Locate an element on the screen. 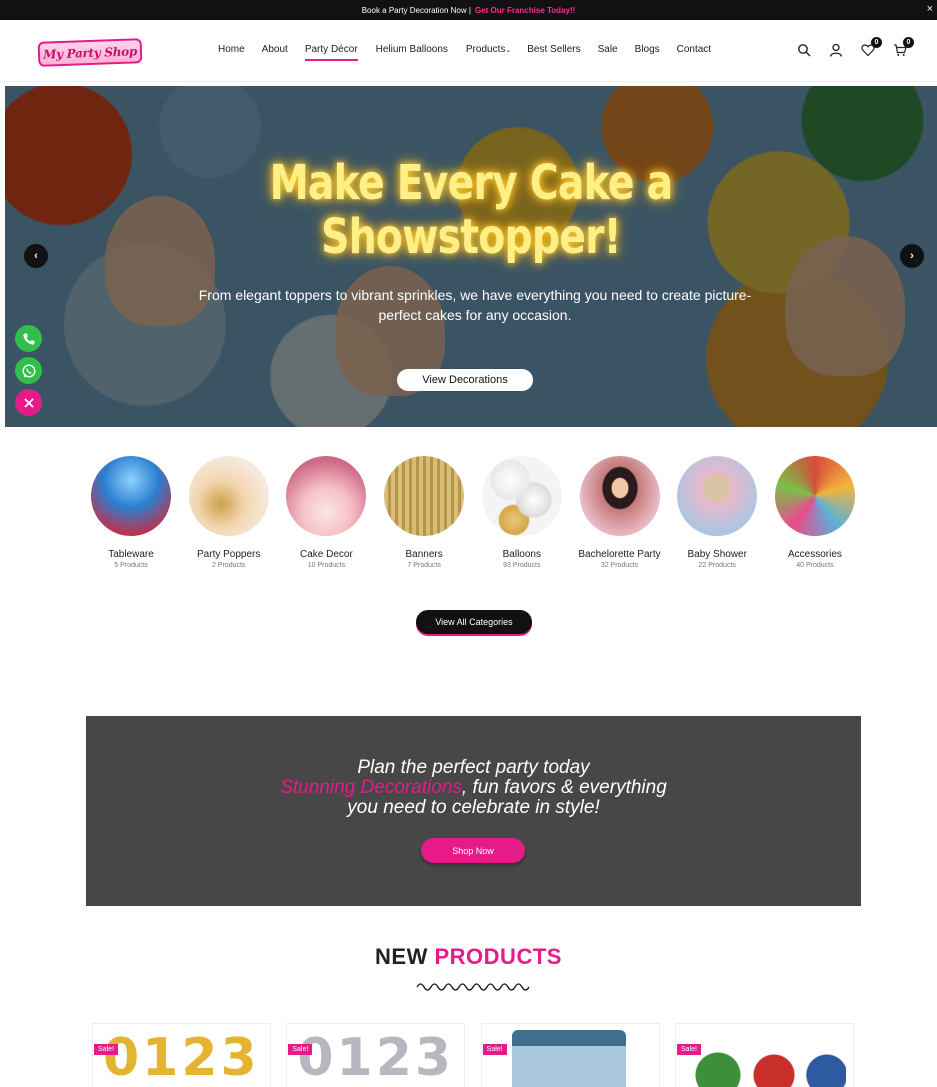 The width and height of the screenshot is (937, 1087). franchise-link: Get Our Franchise Today!! is located at coordinates (525, 10).